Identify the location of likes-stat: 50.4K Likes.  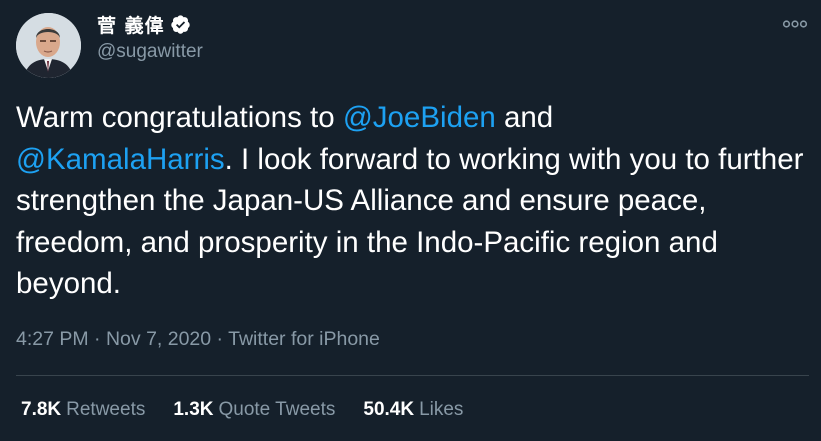
(413, 410).